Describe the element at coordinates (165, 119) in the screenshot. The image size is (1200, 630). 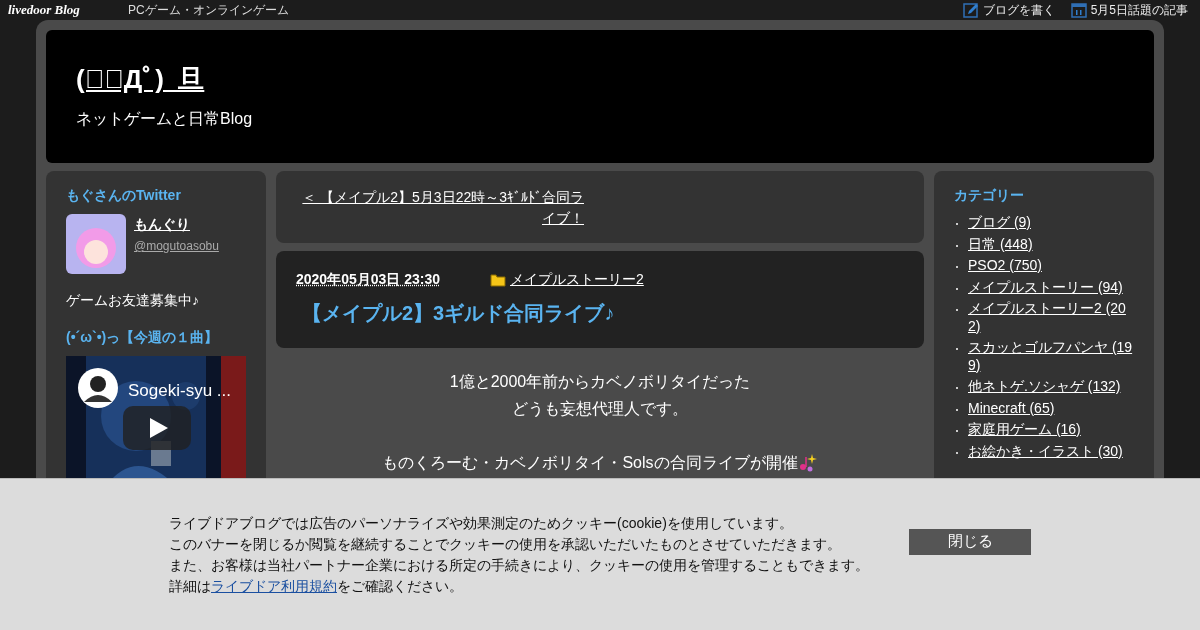
I see `blog-subtitle: ネットゲームと日常Blog` at that location.